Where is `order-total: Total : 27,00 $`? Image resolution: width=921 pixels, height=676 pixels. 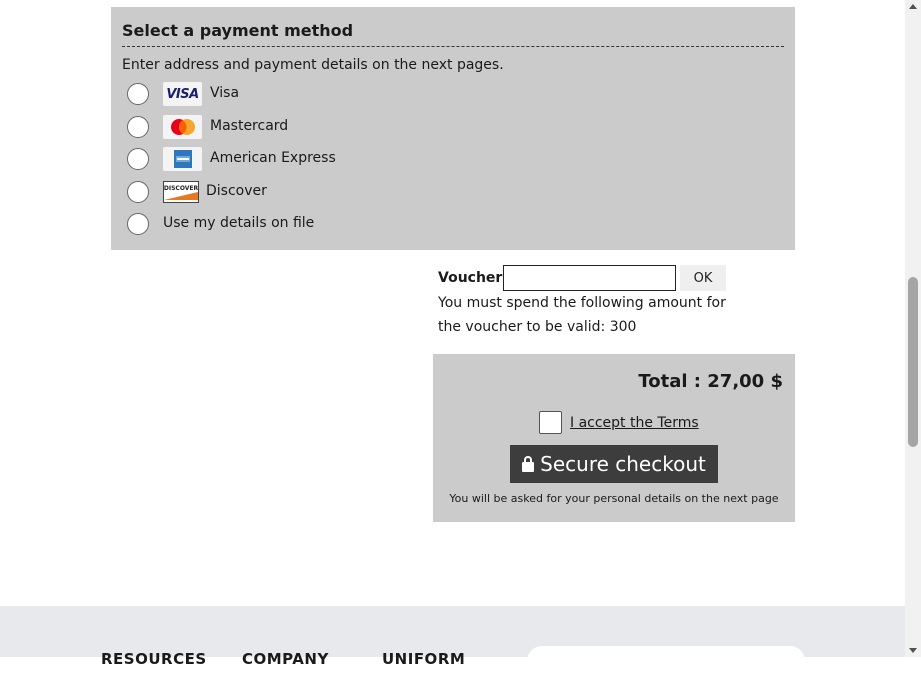 order-total: Total : 27,00 $ is located at coordinates (710, 381).